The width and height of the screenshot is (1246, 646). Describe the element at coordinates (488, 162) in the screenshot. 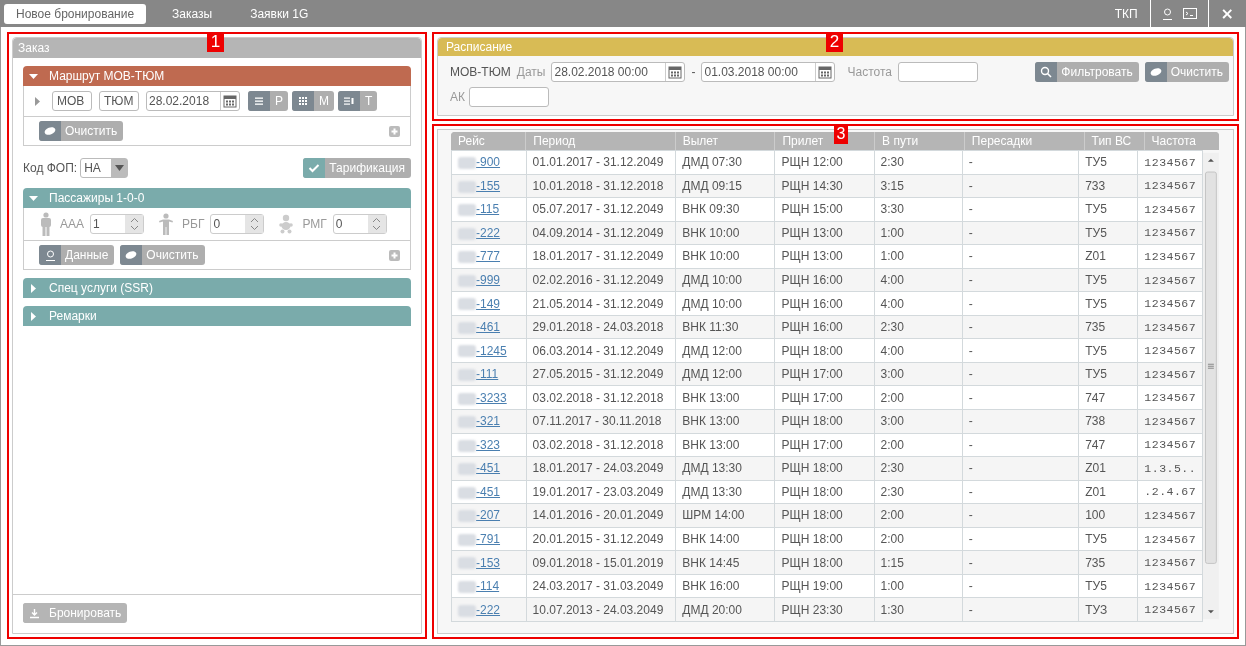

I see `flight-link: -900` at that location.